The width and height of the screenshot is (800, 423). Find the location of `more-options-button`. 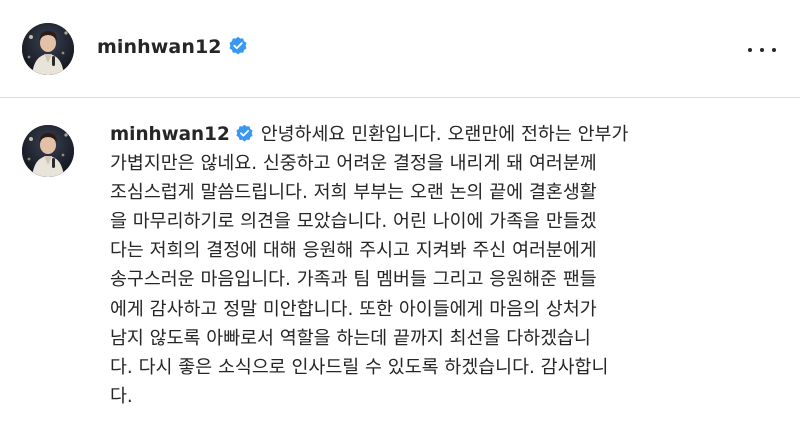

more-options-button is located at coordinates (762, 50).